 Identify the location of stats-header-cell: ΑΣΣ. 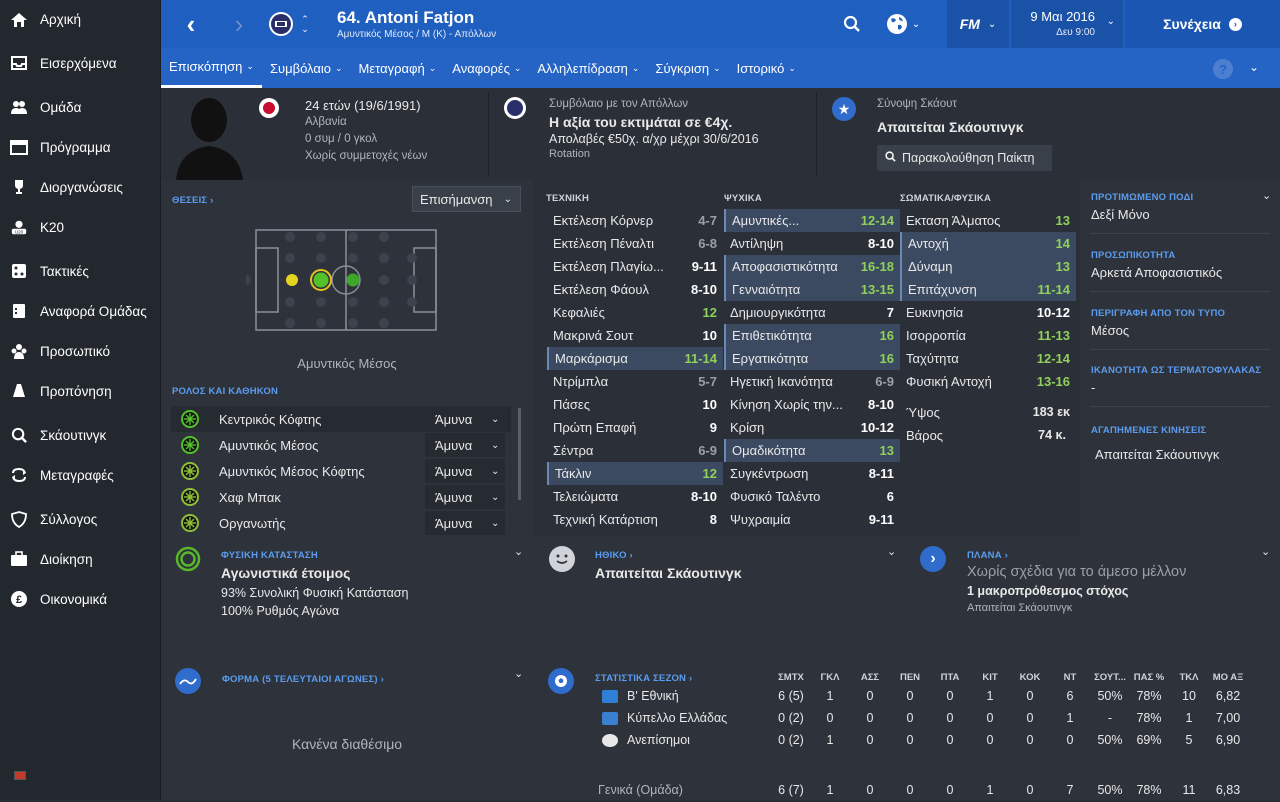
(870, 677).